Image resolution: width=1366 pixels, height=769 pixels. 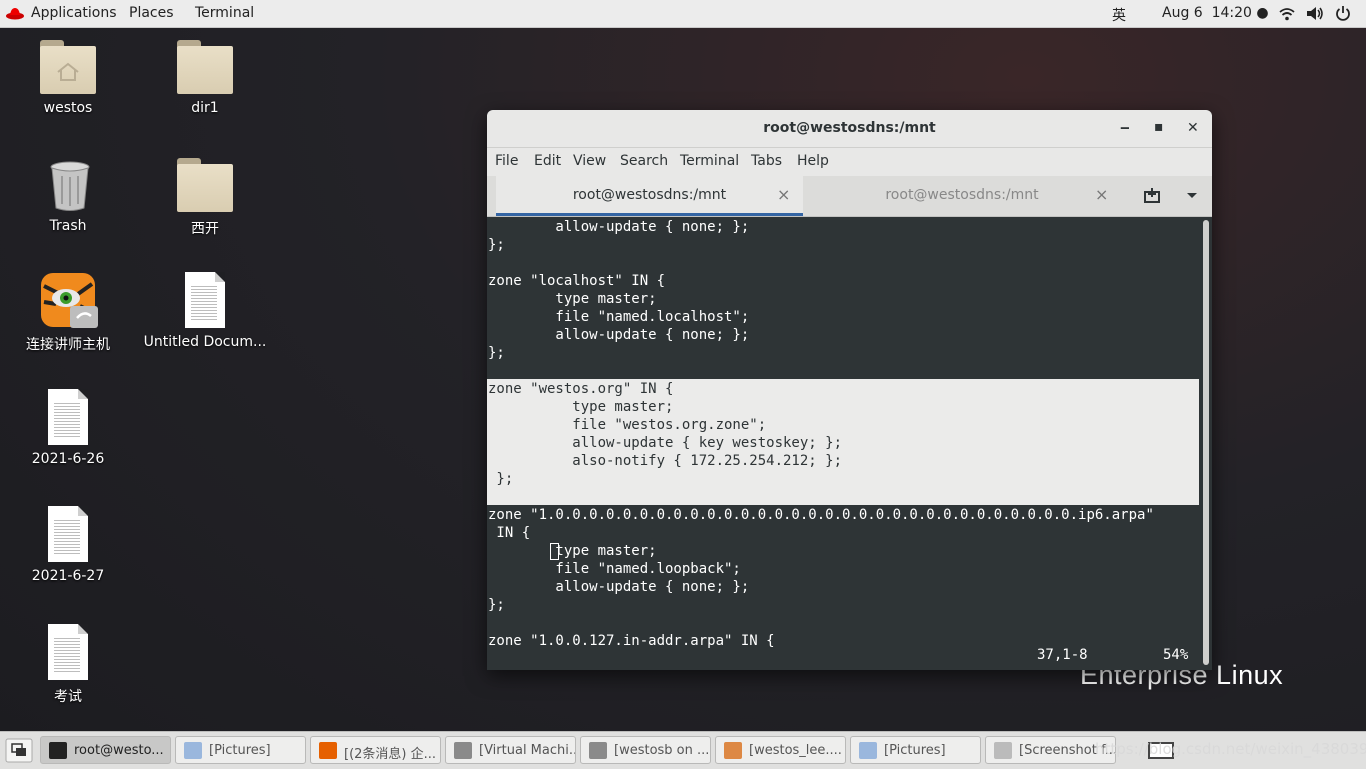 I want to click on desktop-icon-label: 连接讲师主机, so click(x=68, y=345).